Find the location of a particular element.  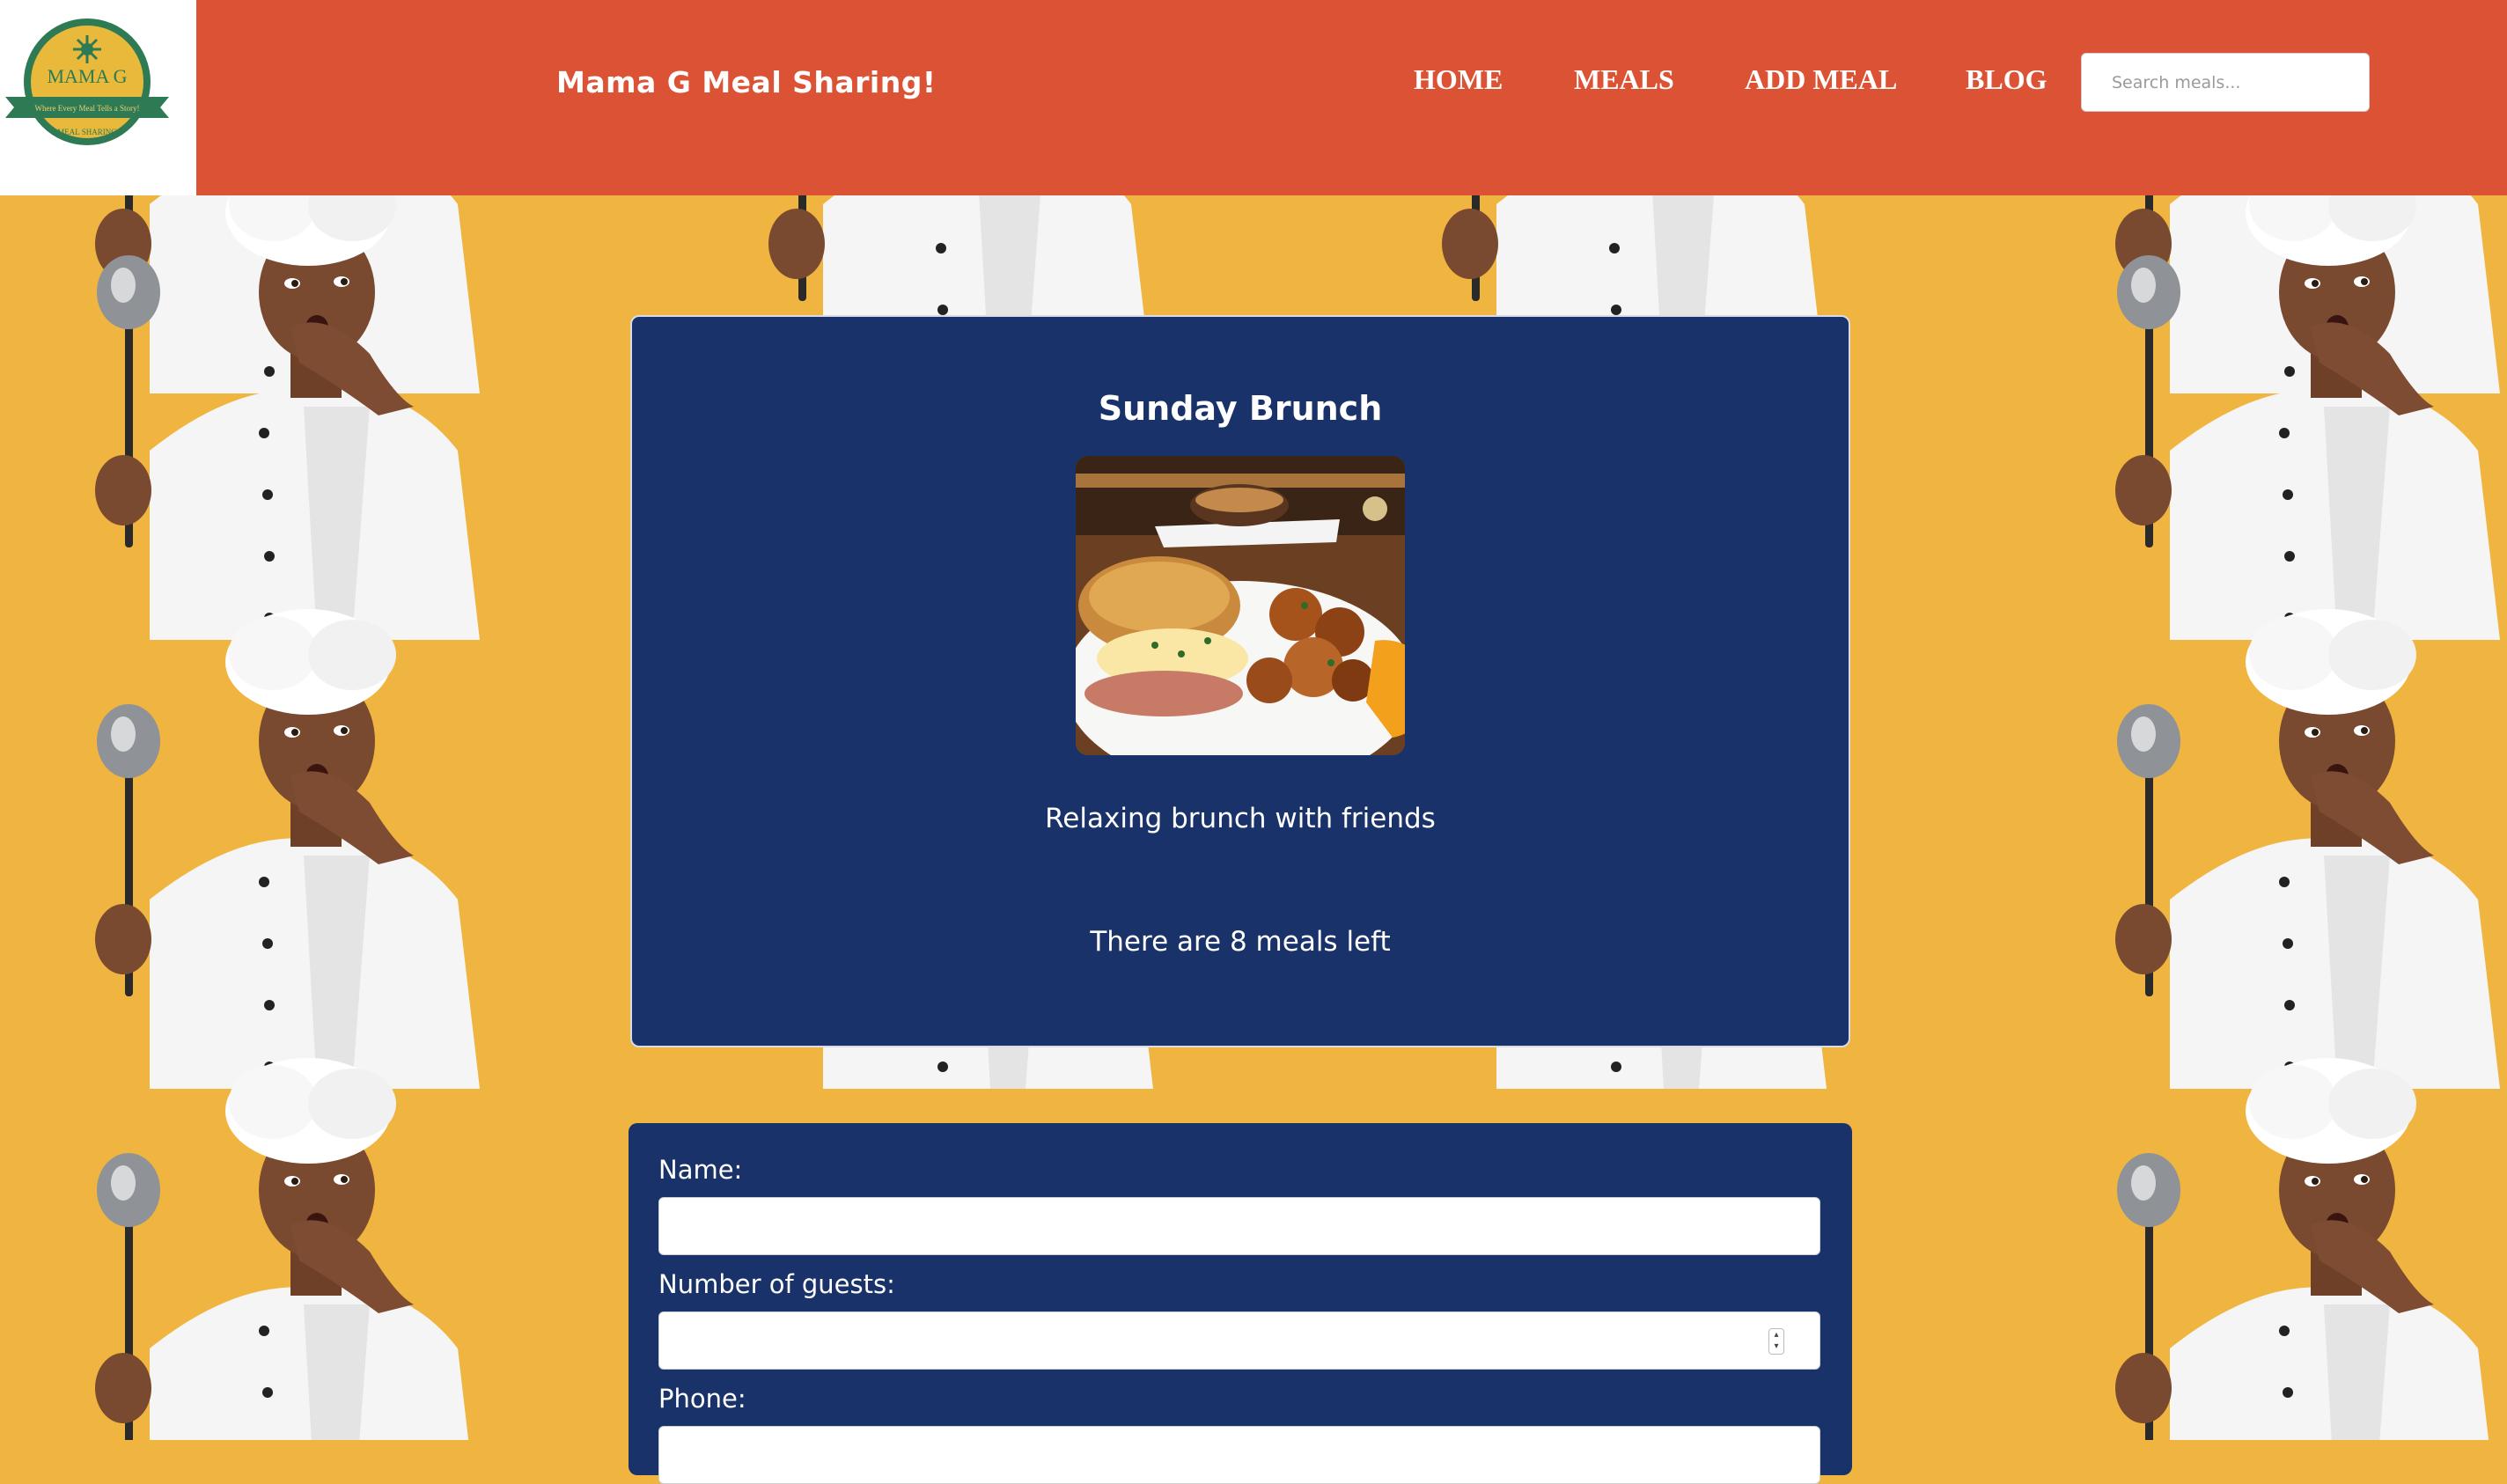

site-title: Mama G Meal Sharing! is located at coordinates (747, 82).